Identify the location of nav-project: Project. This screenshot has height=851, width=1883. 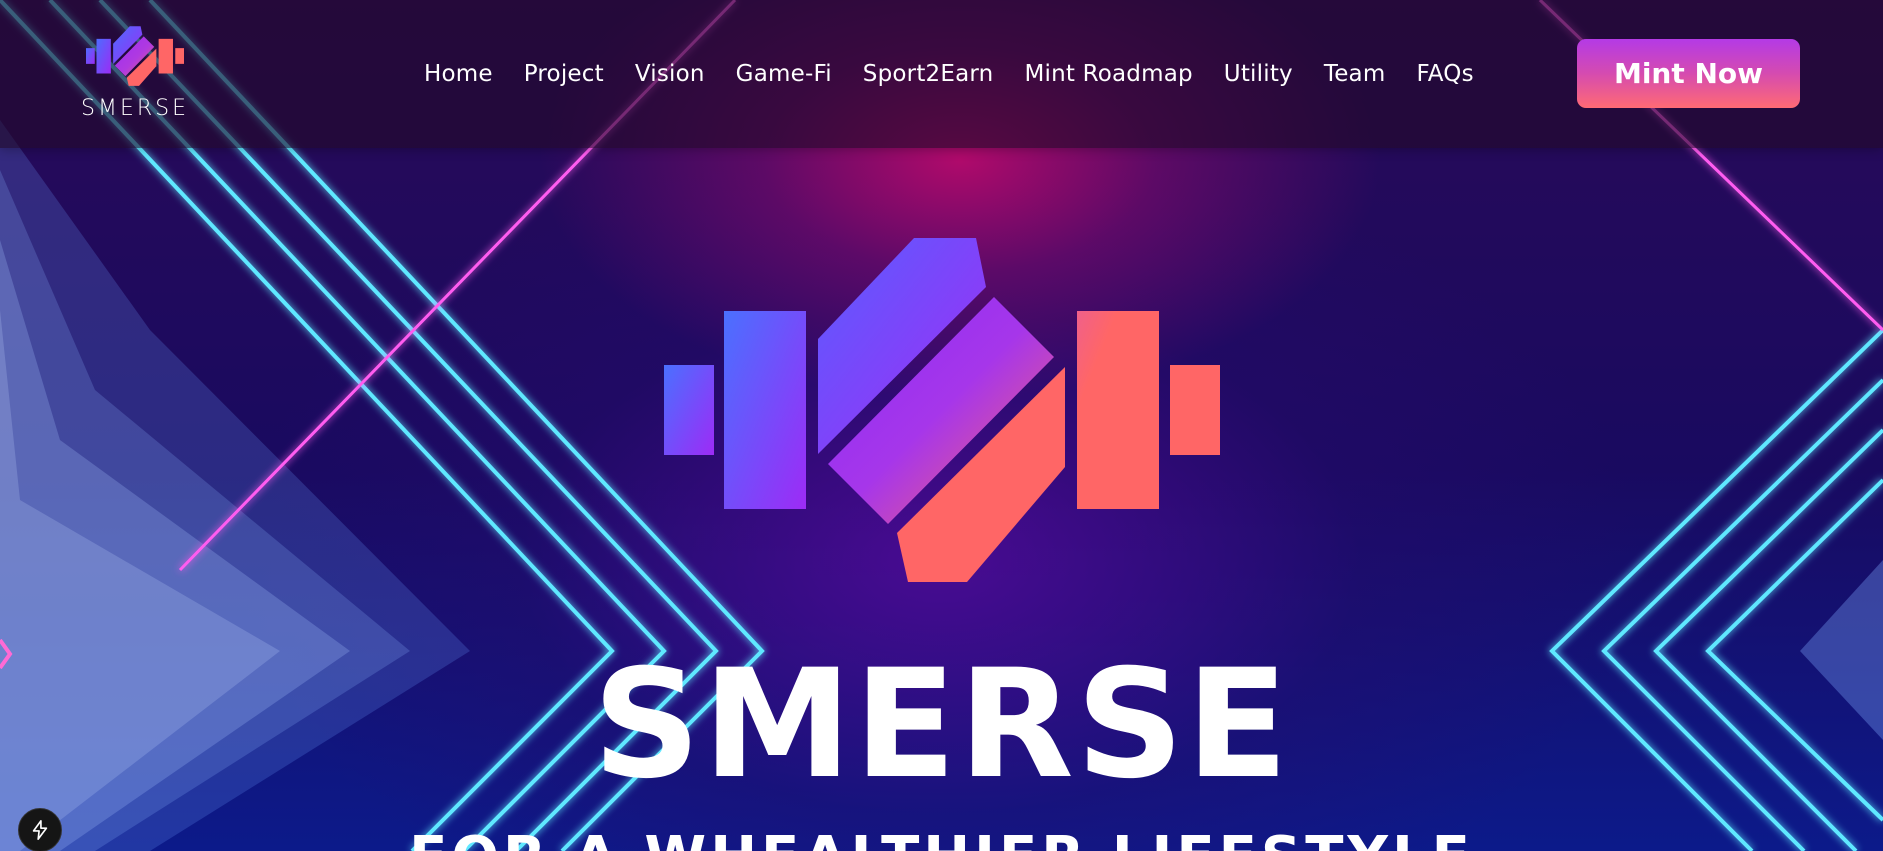
(564, 74).